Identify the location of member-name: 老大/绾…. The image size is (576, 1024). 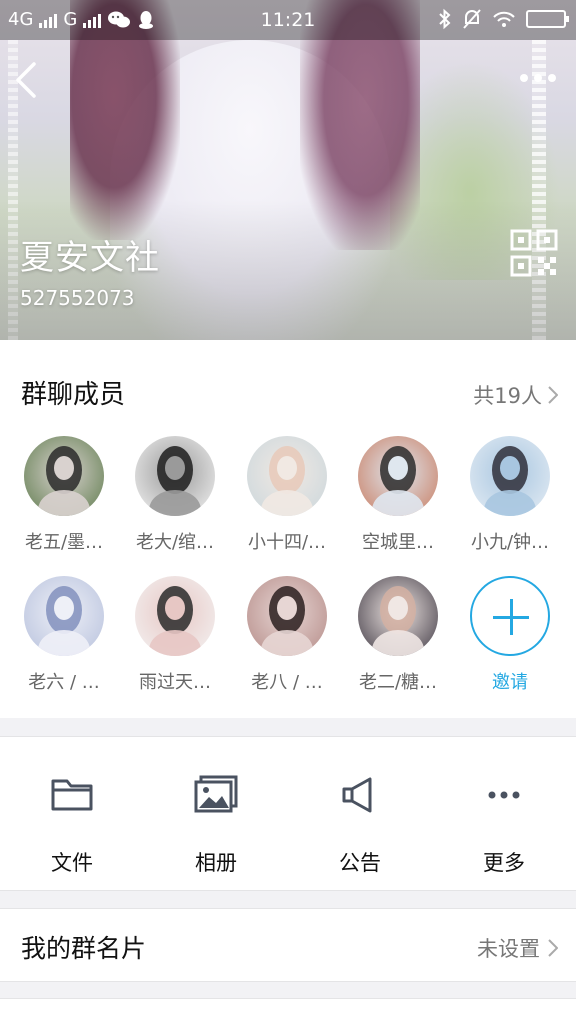
(175, 542).